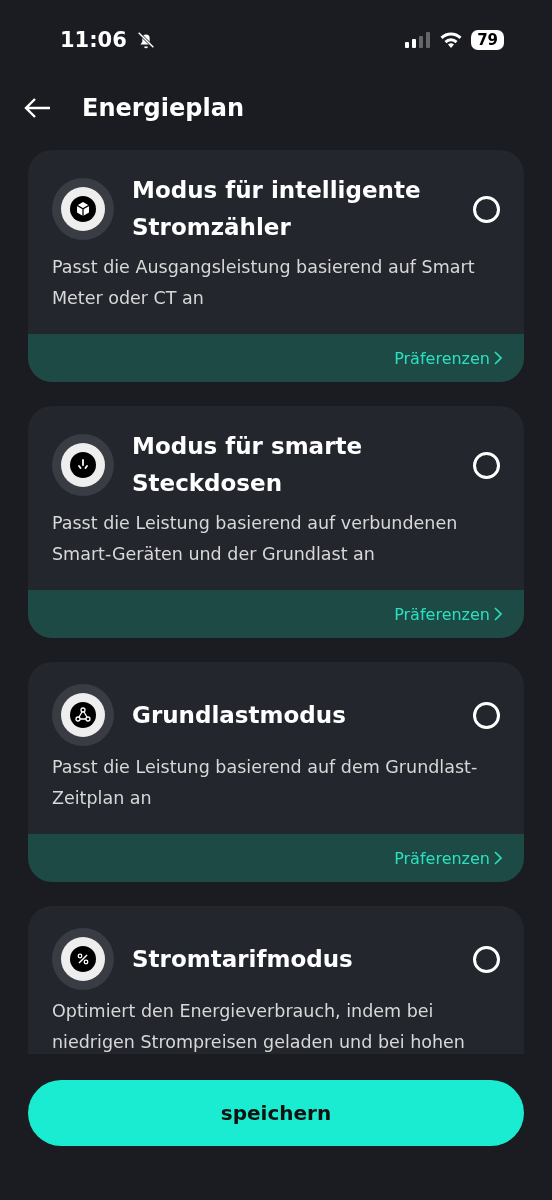 The image size is (552, 1200). What do you see at coordinates (264, 283) in the screenshot?
I see `mode-description: Passt die Ausgangsleistung basierend auf Smart Meter oder CT an` at bounding box center [264, 283].